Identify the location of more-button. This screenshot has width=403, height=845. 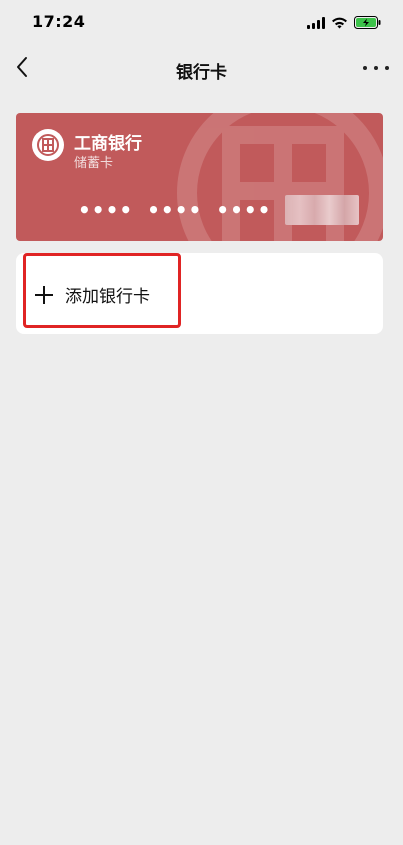
(376, 68).